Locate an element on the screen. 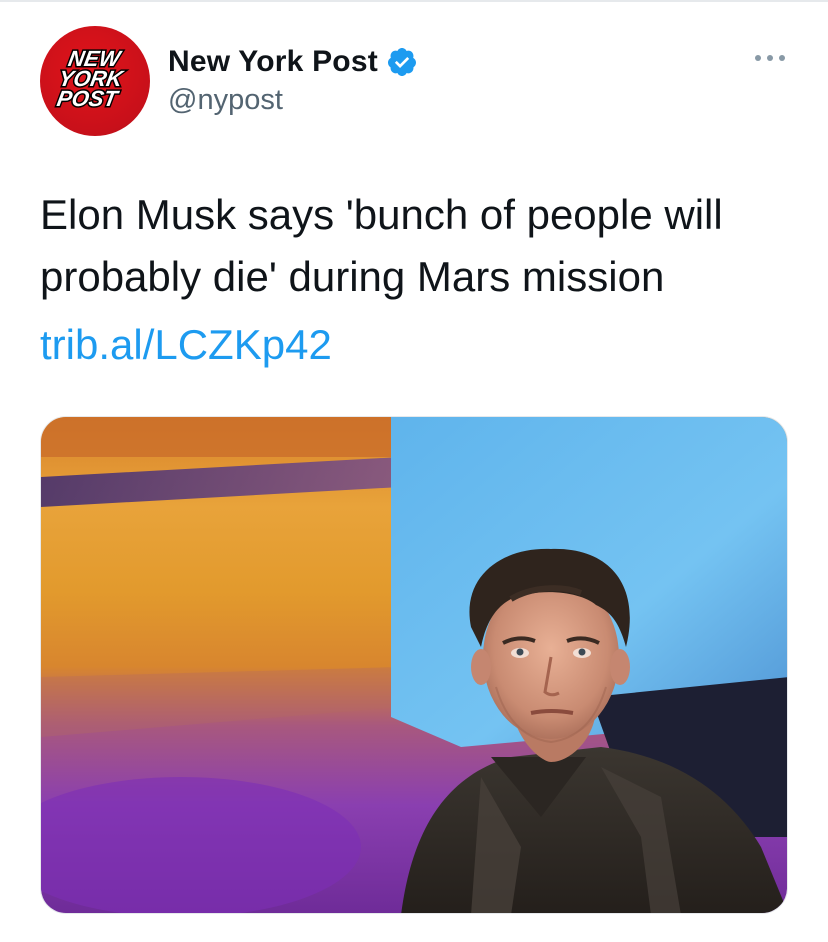  avatar: NEW YORK POST NEW YORK POST is located at coordinates (95, 81).